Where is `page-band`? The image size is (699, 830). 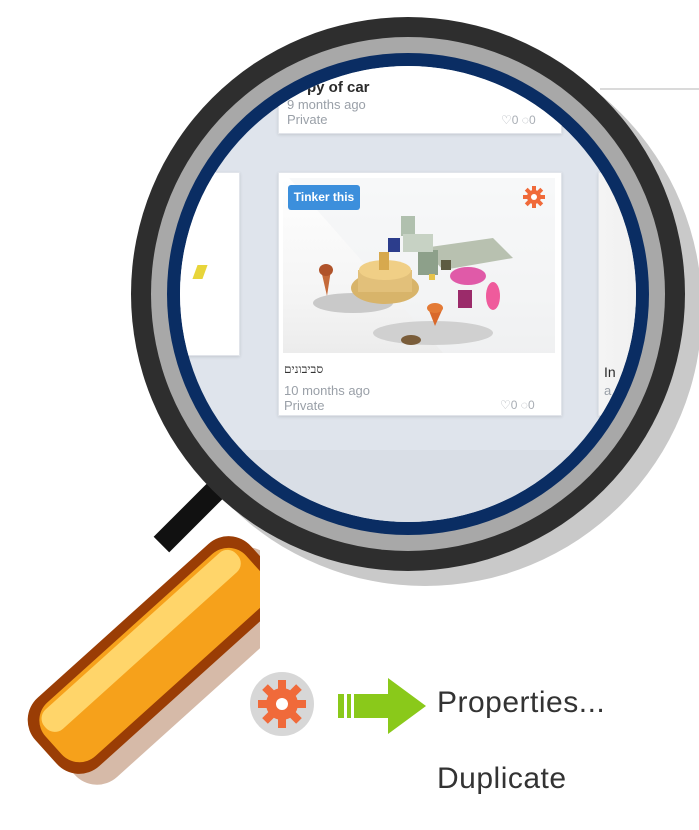
page-band is located at coordinates (408, 486).